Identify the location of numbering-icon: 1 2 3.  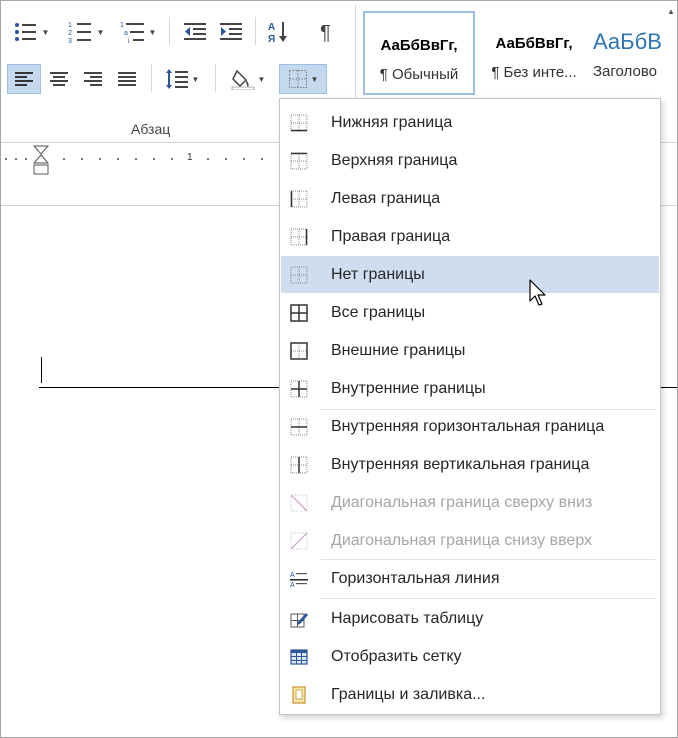
(79, 33).